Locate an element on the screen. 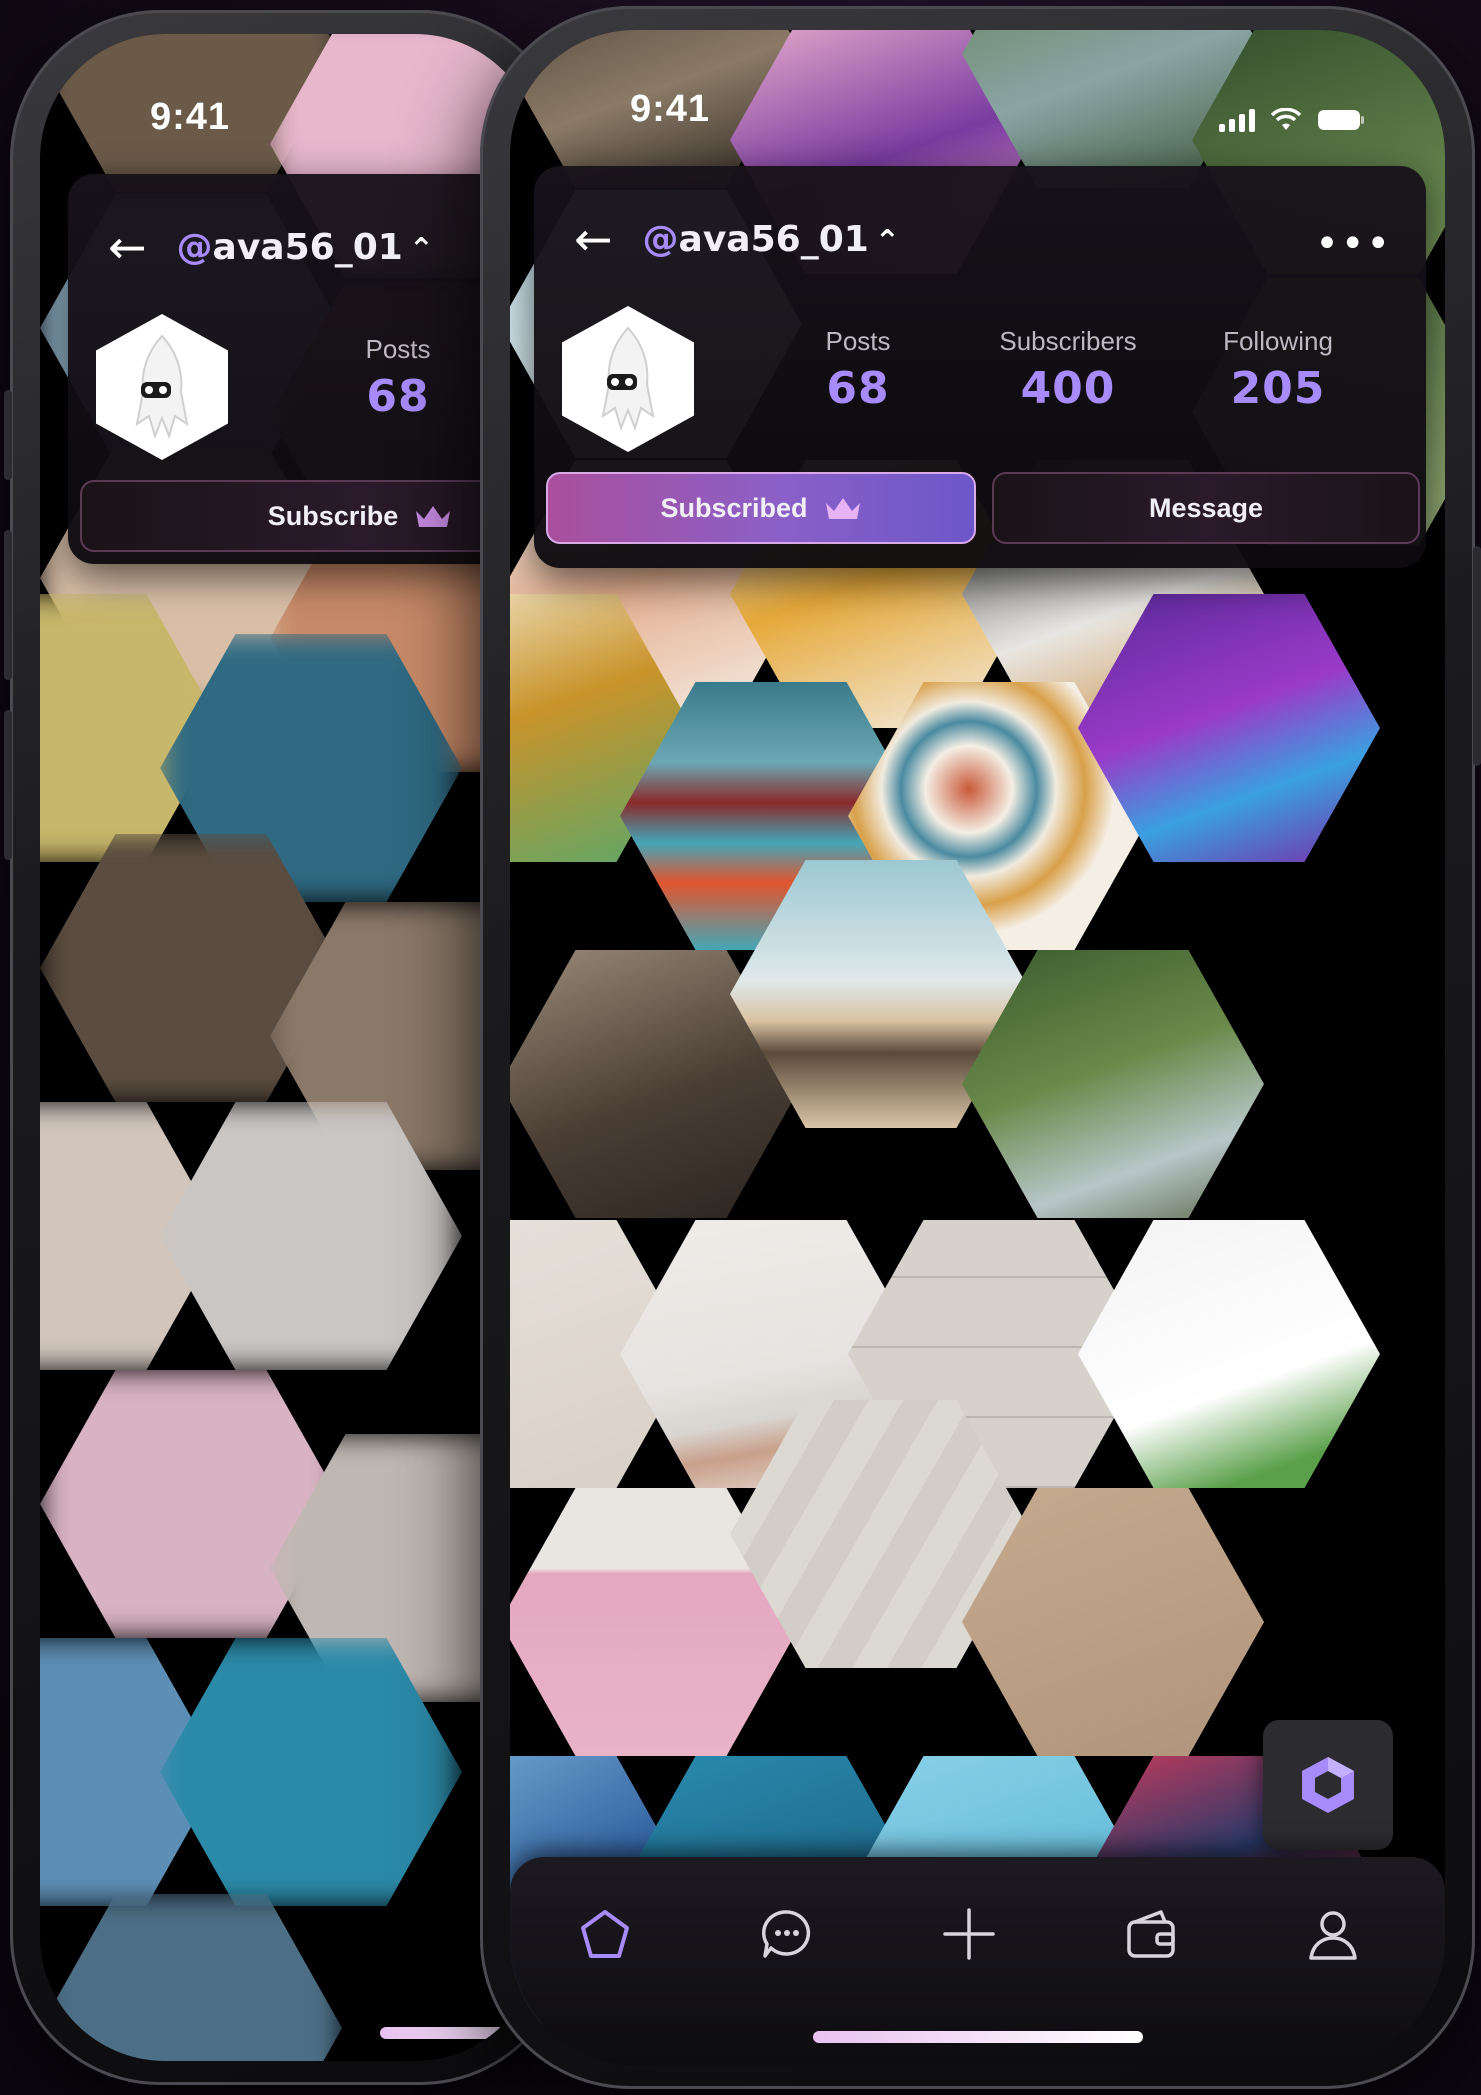  home-icon is located at coordinates (605, 1934).